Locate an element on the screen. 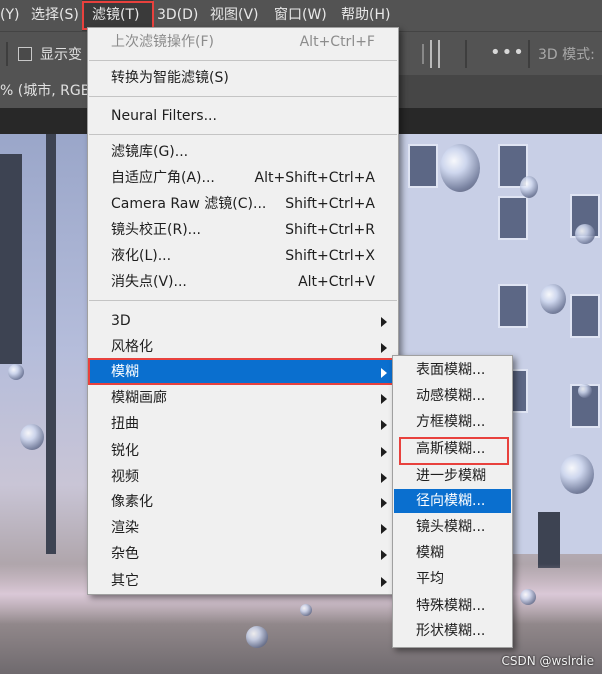  traffic-light-right is located at coordinates (549, 540).